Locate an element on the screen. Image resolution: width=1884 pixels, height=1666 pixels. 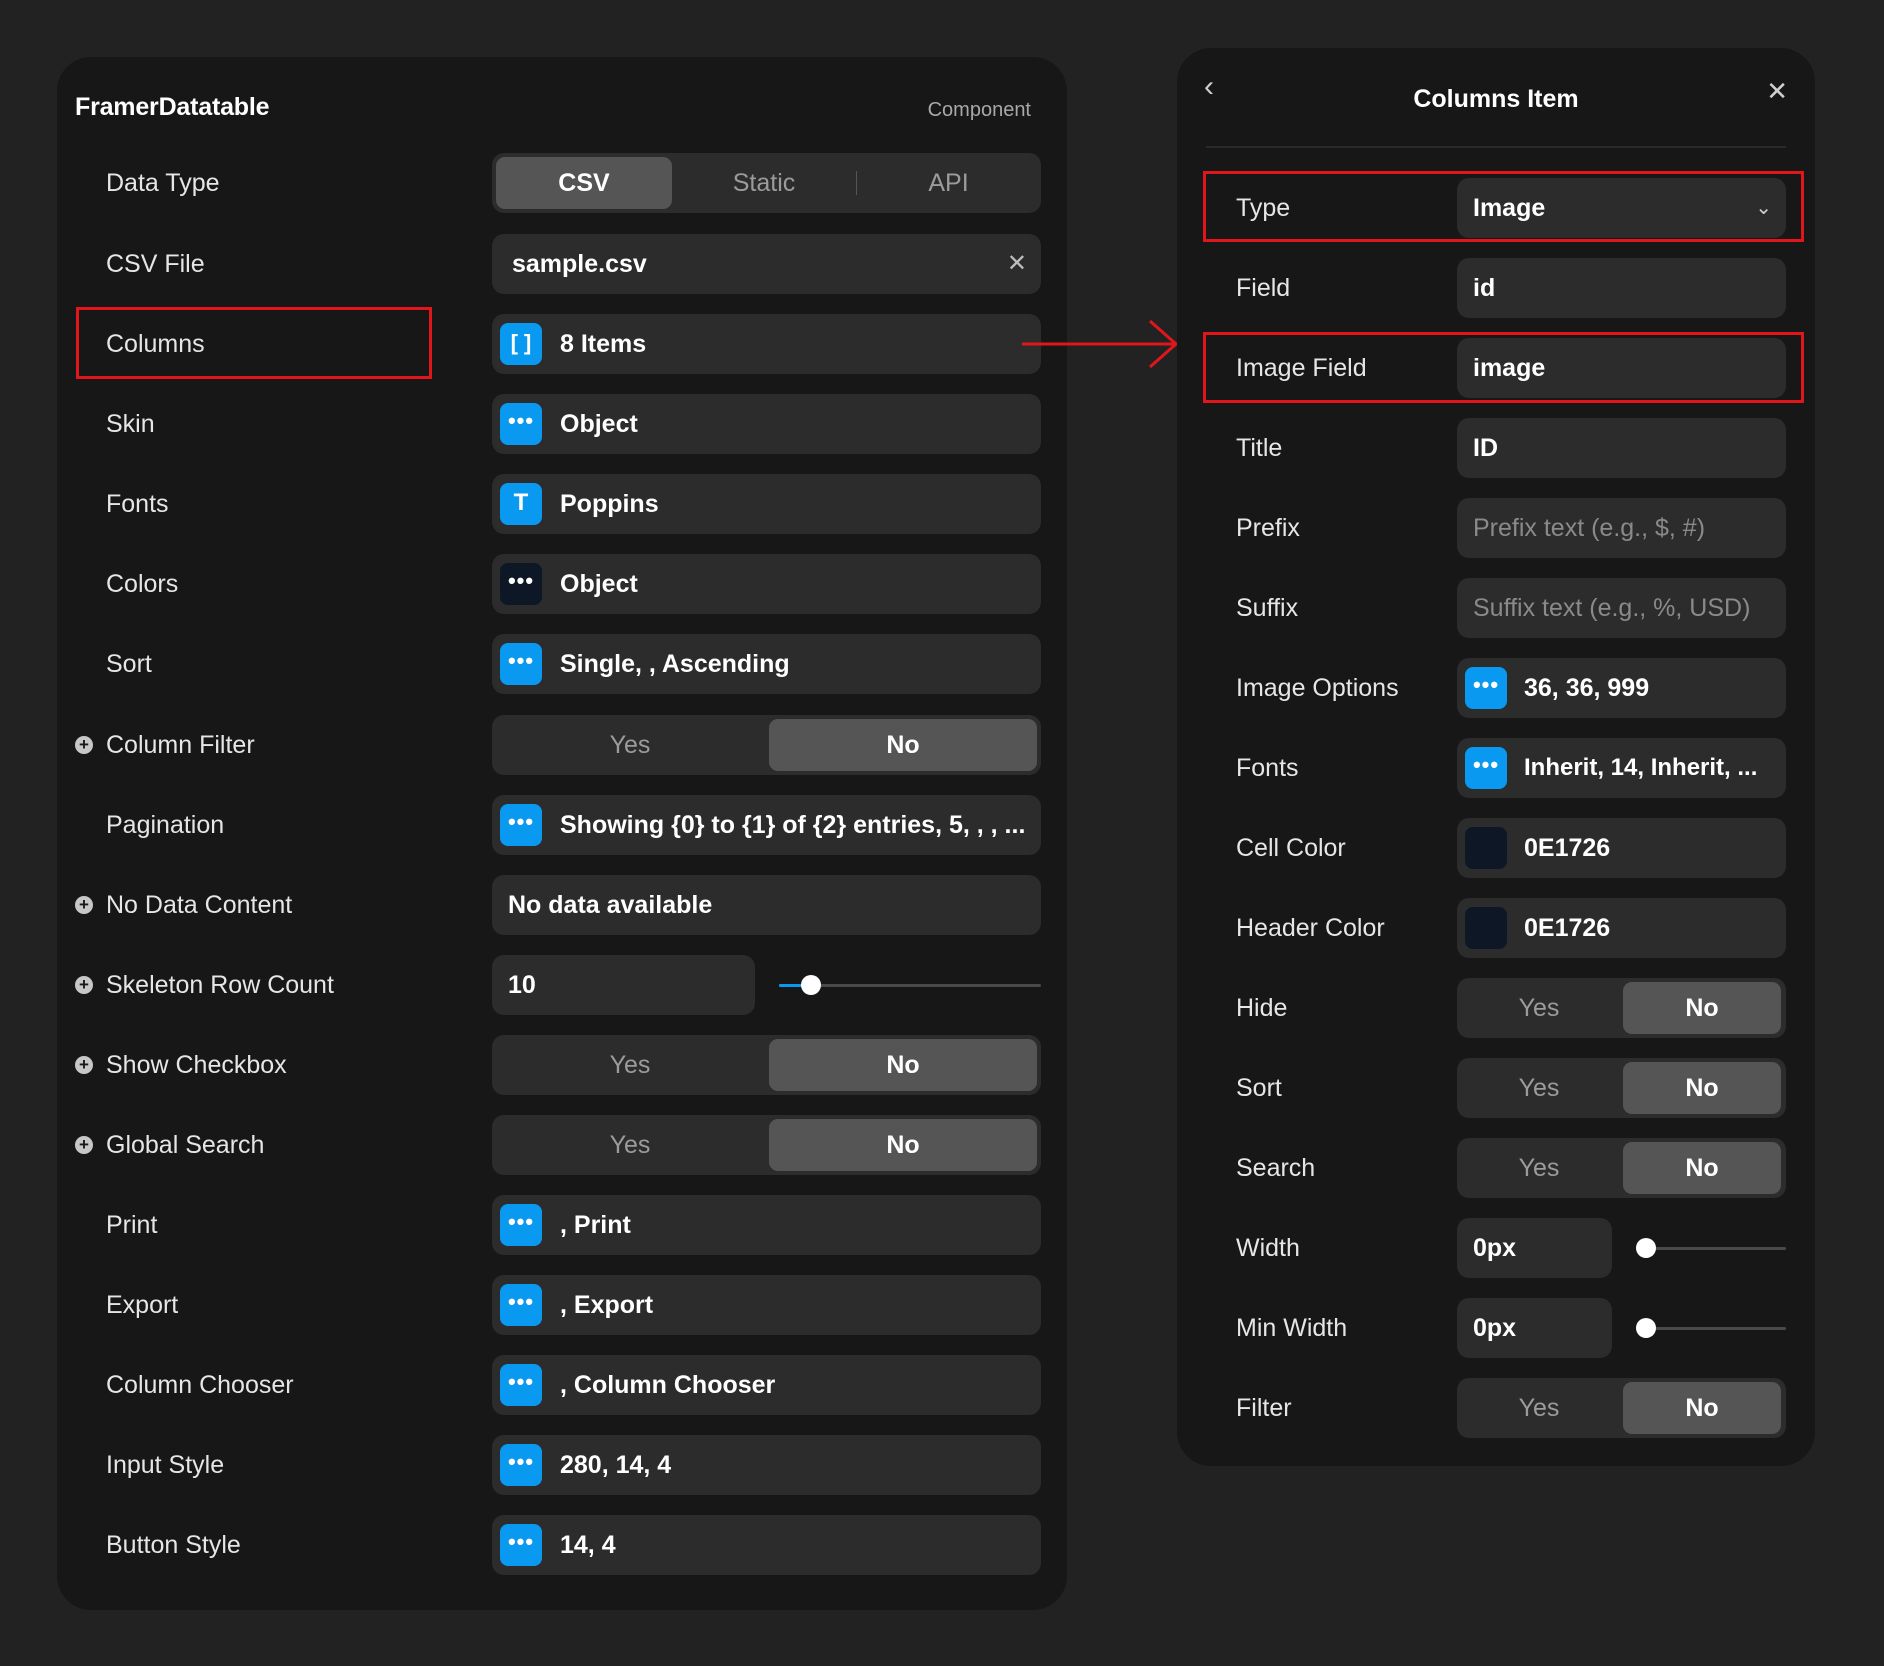
sort-object-control: ••• Single, , Ascending is located at coordinates (766, 664).